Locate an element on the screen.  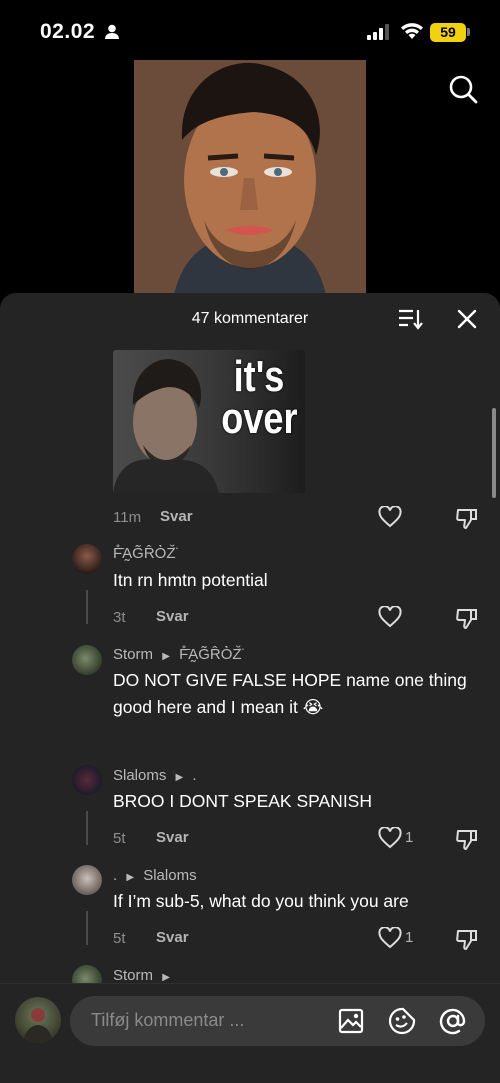
comment-author-line: Storm ▶ is located at coordinates (144, 975).